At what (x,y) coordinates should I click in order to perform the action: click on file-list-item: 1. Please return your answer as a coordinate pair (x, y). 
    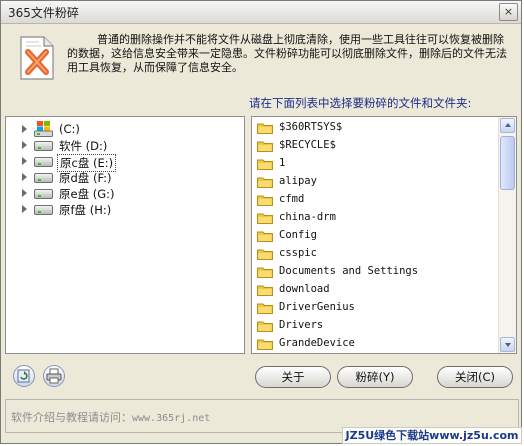
    Looking at the image, I should click on (374, 164).